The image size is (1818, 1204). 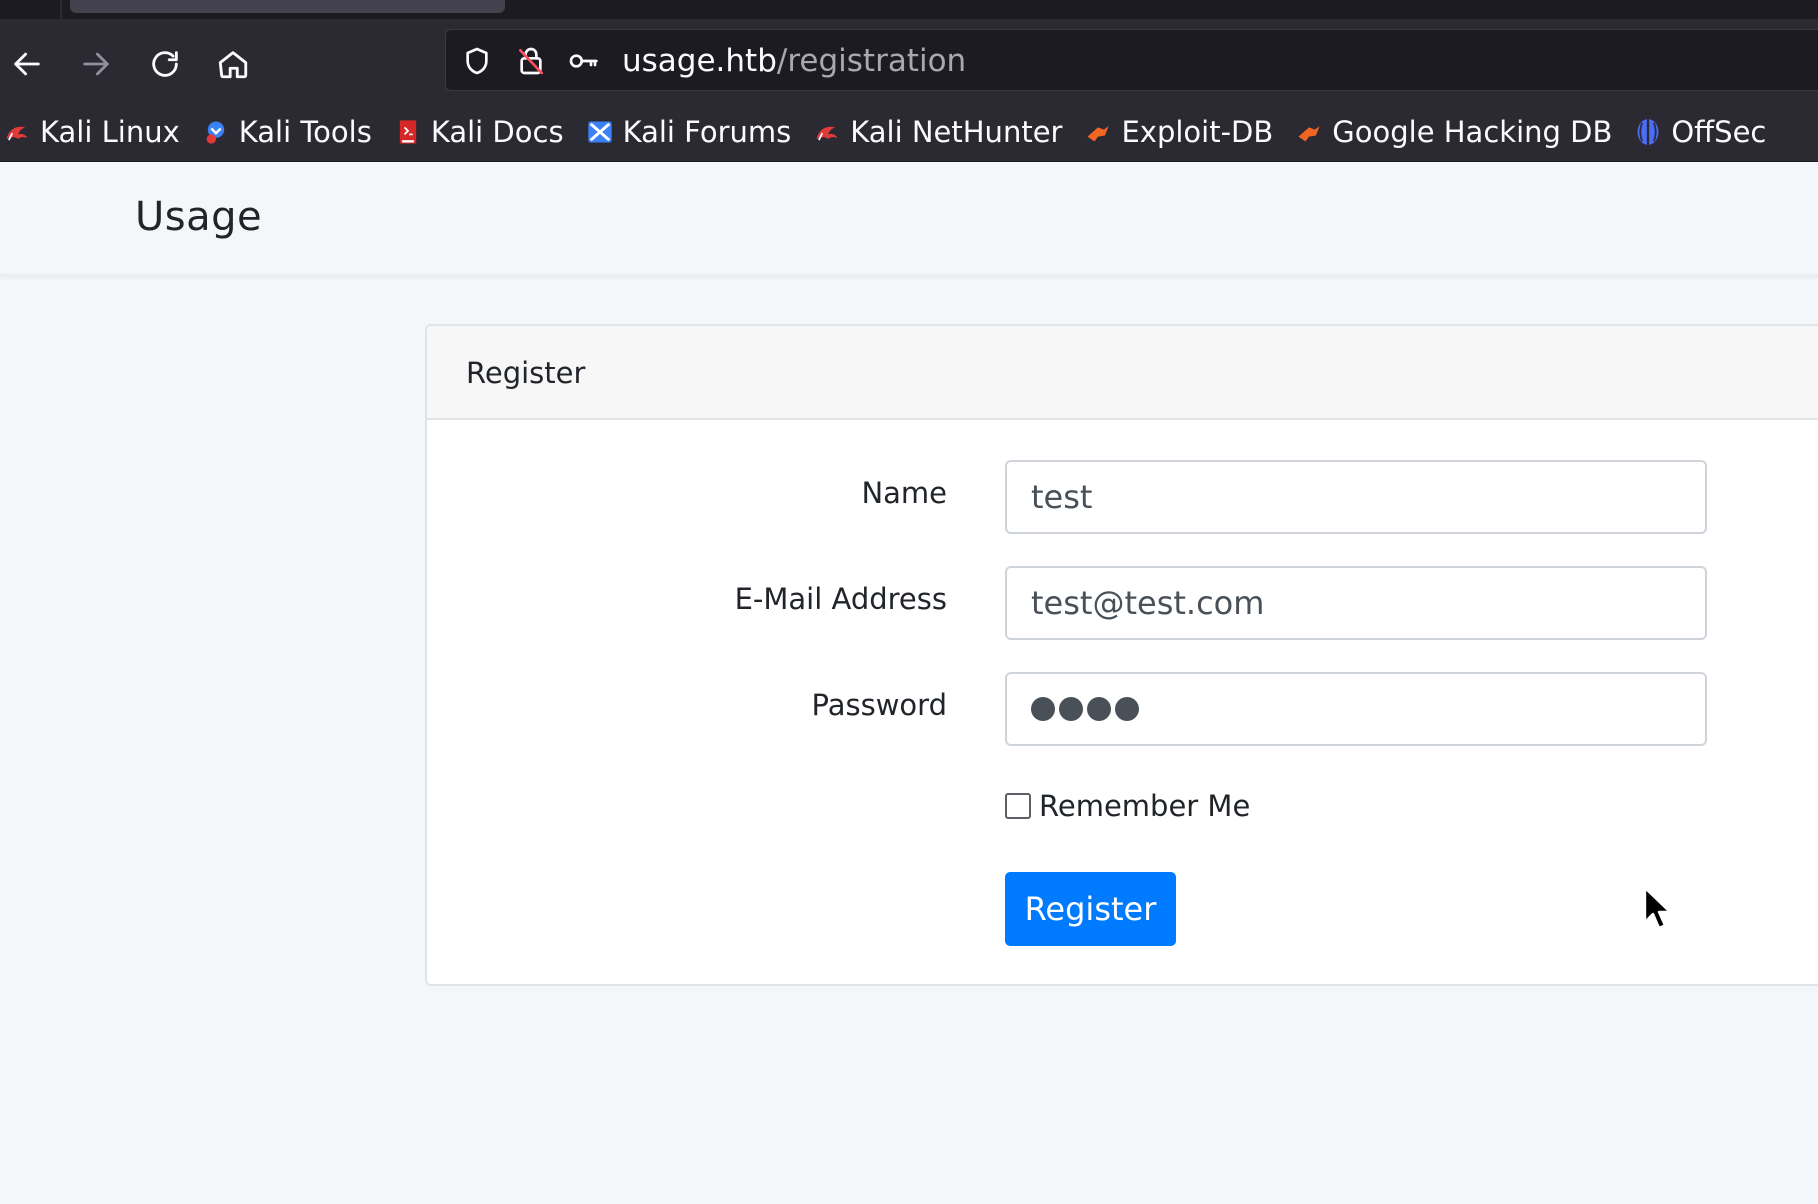 I want to click on lock-insecure-icon, so click(x=531, y=61).